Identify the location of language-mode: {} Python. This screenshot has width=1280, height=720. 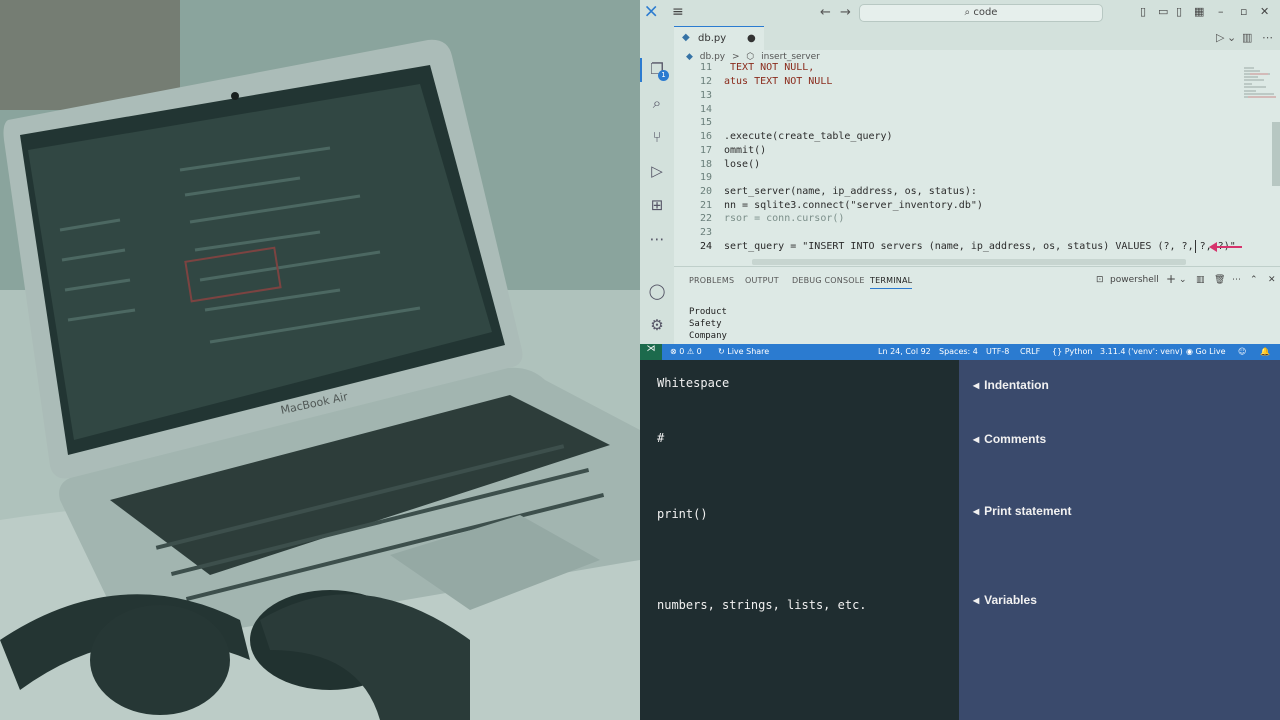
(1072, 351).